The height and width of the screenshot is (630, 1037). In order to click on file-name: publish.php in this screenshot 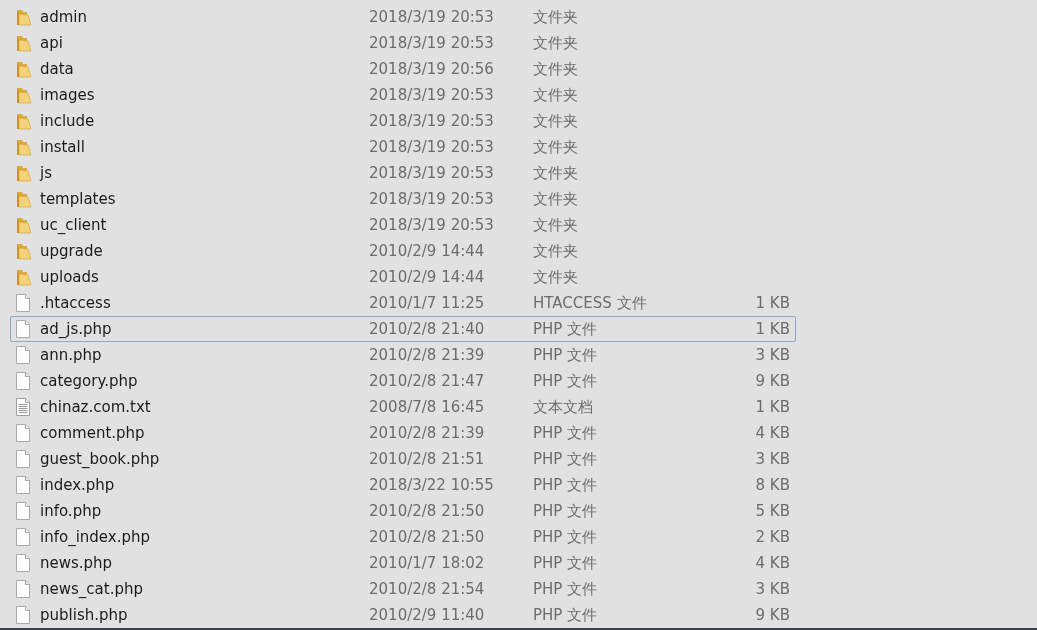, I will do `click(84, 615)`.